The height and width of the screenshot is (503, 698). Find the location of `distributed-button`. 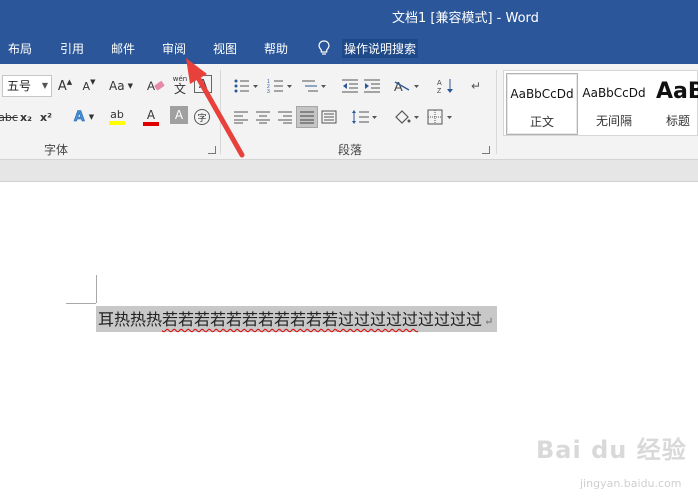

distributed-button is located at coordinates (329, 117).